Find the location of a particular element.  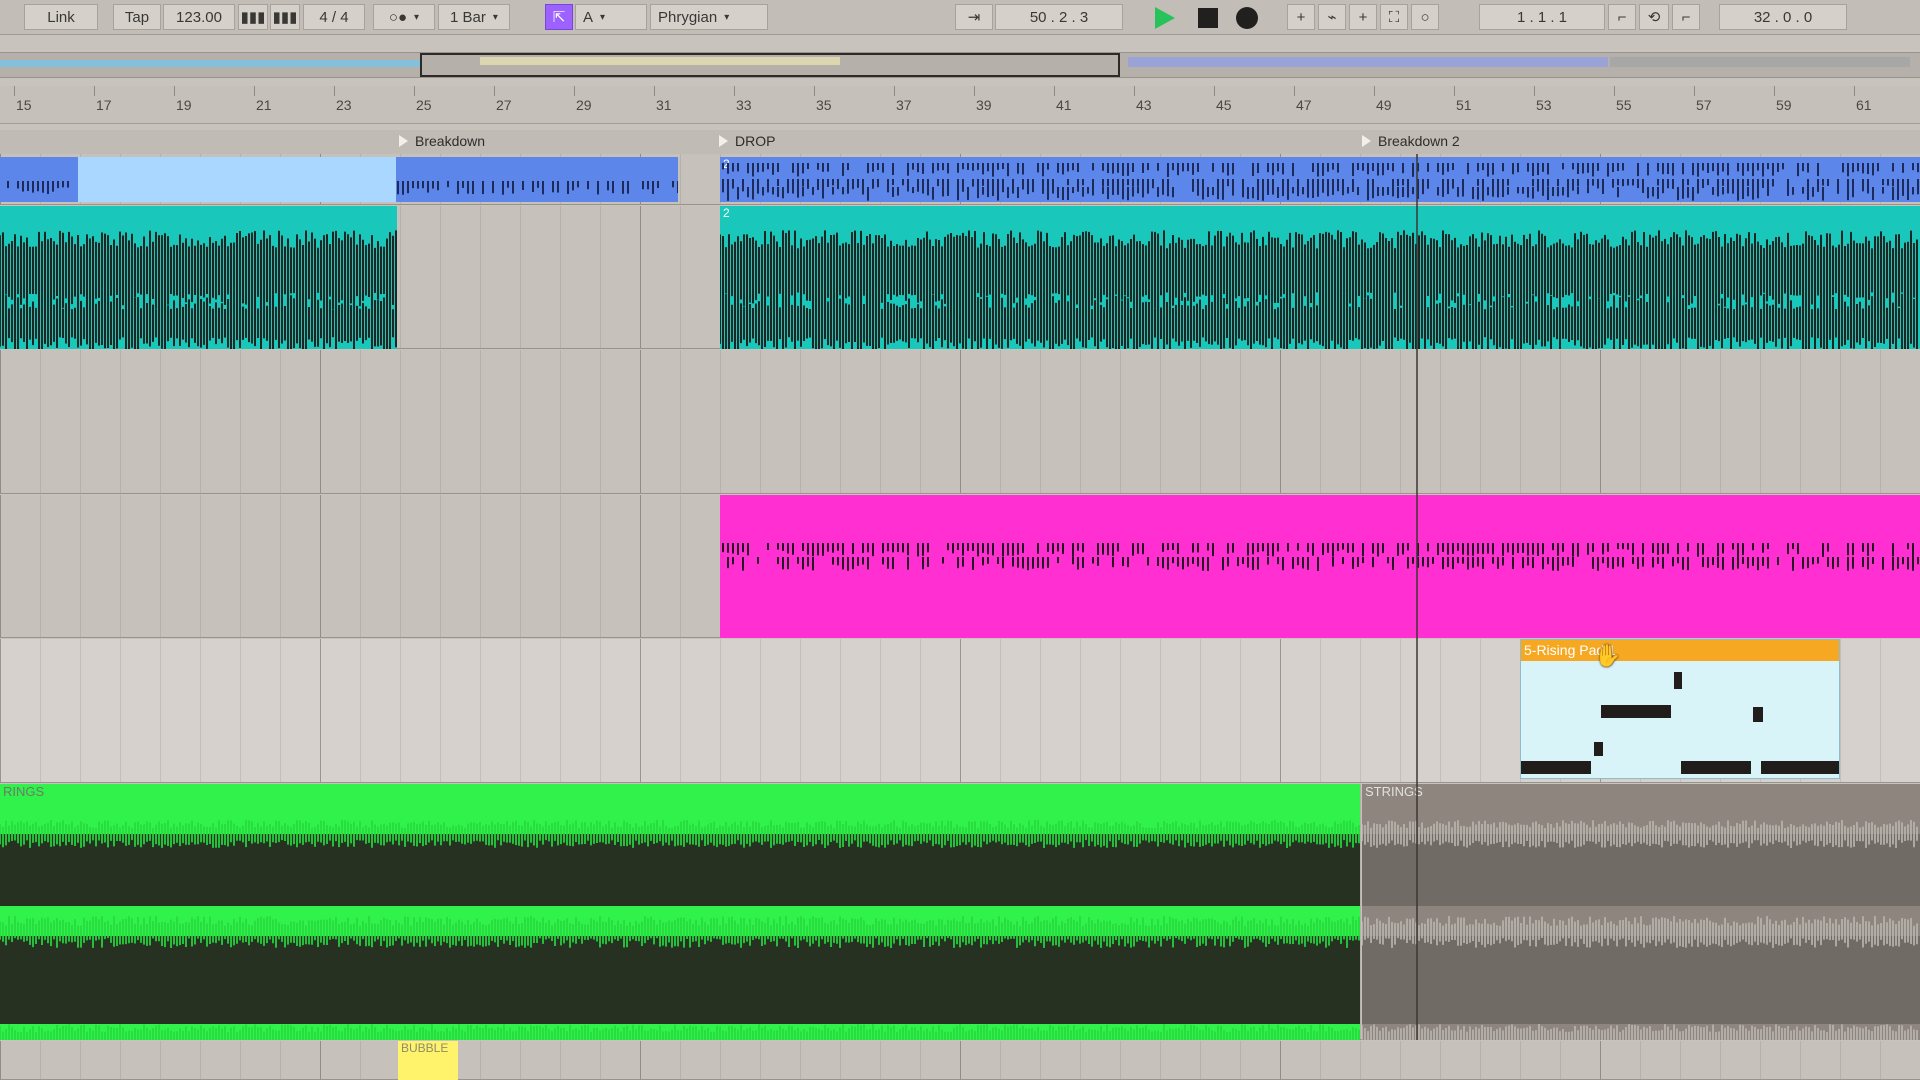

audio-clip-bubble: BUBBLE is located at coordinates (428, 1060).